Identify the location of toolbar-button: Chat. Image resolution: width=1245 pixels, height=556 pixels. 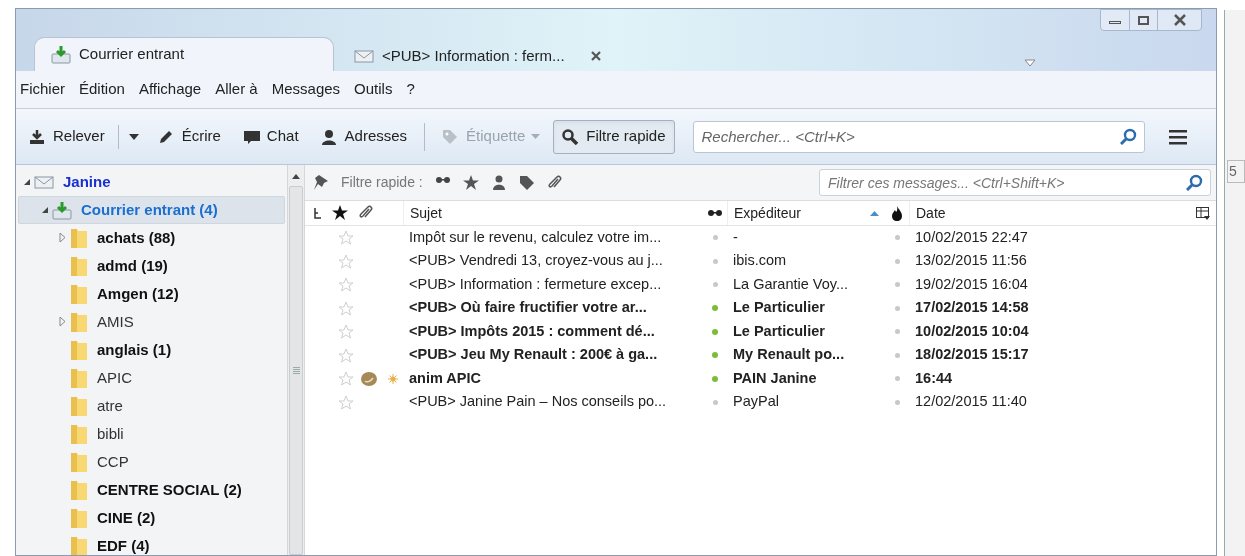
(270, 136).